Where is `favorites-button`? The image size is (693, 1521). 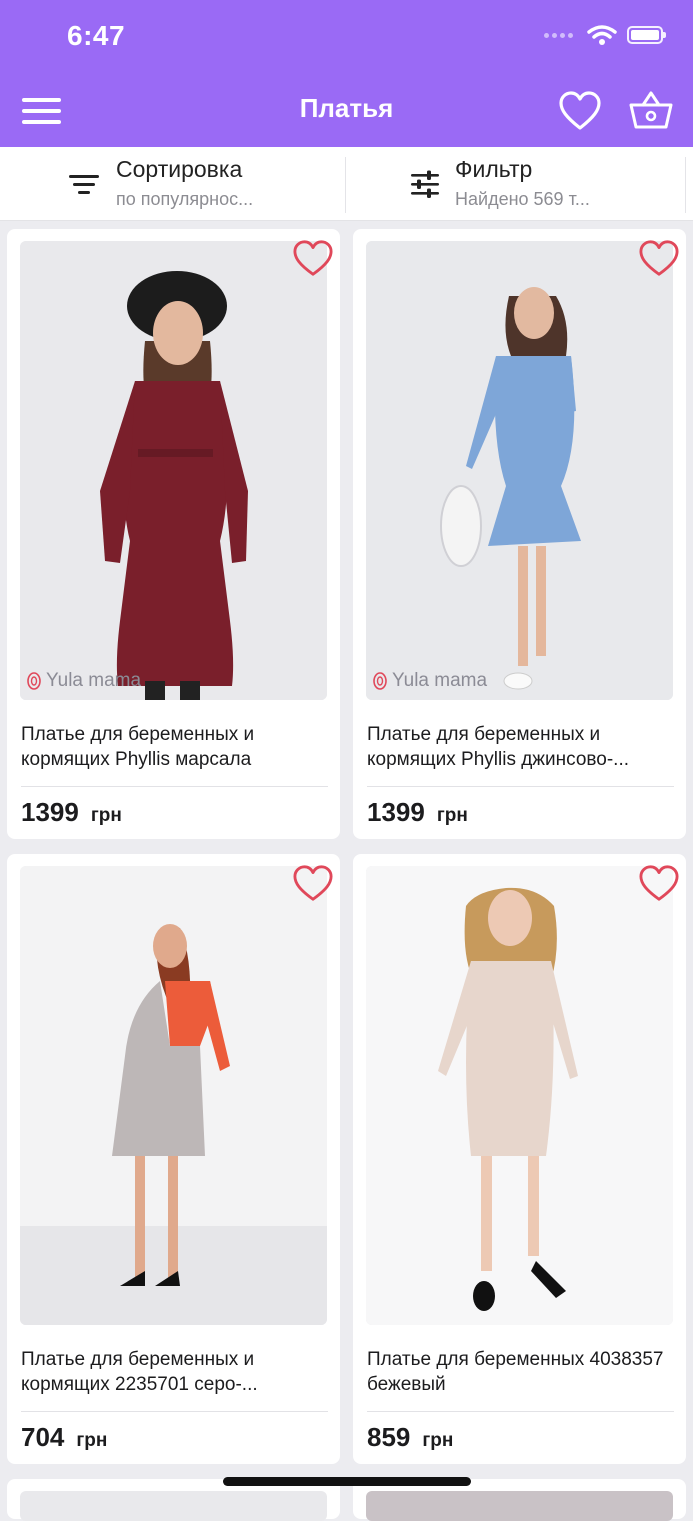 favorites-button is located at coordinates (580, 111).